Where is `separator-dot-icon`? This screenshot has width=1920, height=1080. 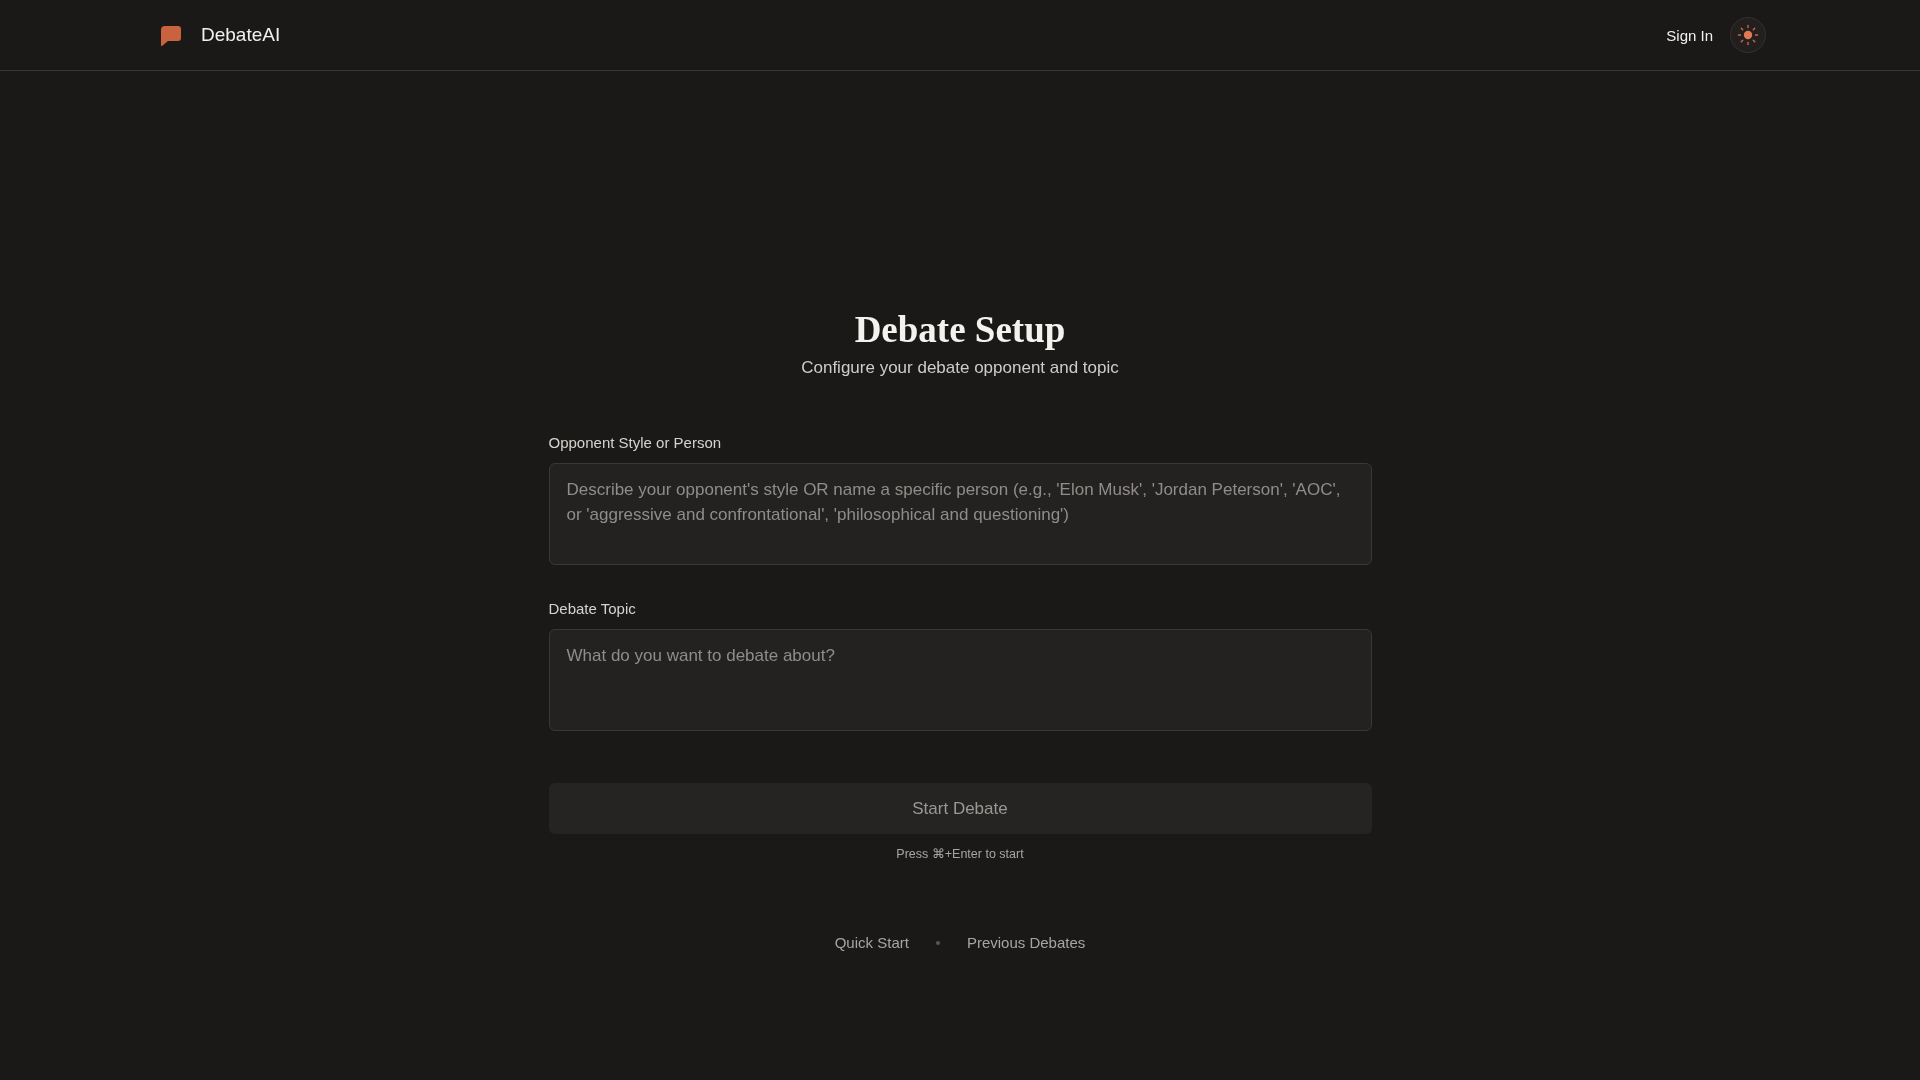
separator-dot-icon is located at coordinates (937, 943).